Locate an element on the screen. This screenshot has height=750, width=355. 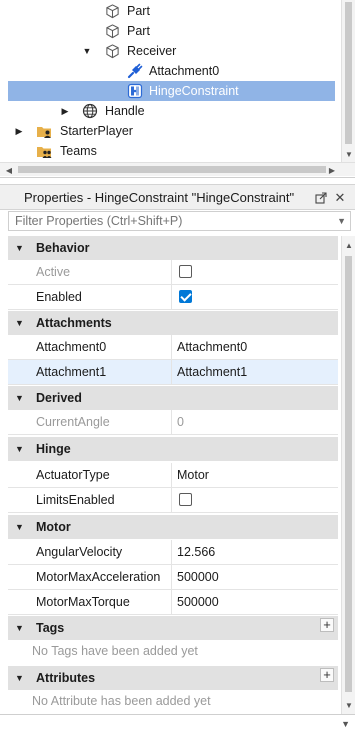
scroll-left-arrow-icon: ◀ is located at coordinates (9, 170).